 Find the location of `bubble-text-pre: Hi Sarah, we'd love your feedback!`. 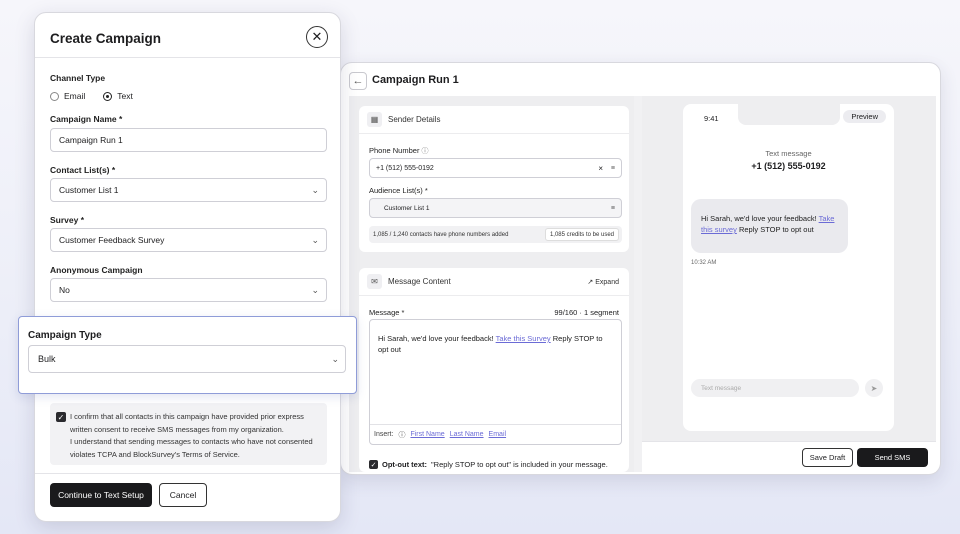

bubble-text-pre: Hi Sarah, we'd love your feedback! is located at coordinates (759, 218).